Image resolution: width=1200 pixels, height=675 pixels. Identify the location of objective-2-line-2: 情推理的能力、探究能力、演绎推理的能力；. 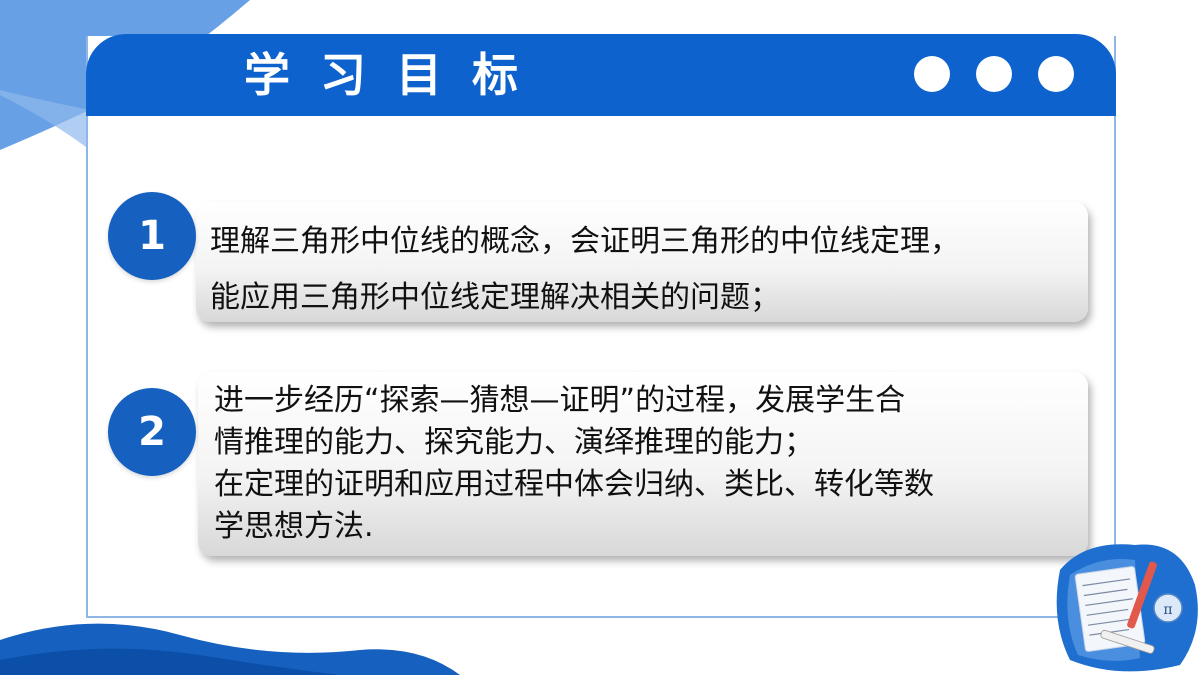
(514, 442).